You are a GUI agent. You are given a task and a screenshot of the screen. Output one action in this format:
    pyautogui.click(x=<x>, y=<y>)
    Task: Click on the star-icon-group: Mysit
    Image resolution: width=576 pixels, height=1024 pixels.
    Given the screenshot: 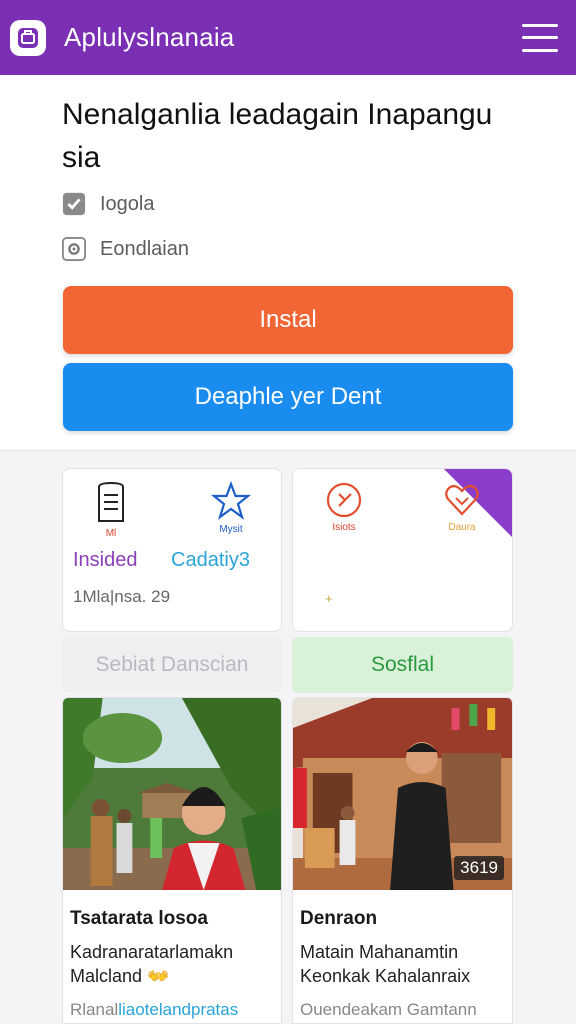 What is the action you would take?
    pyautogui.click(x=231, y=508)
    